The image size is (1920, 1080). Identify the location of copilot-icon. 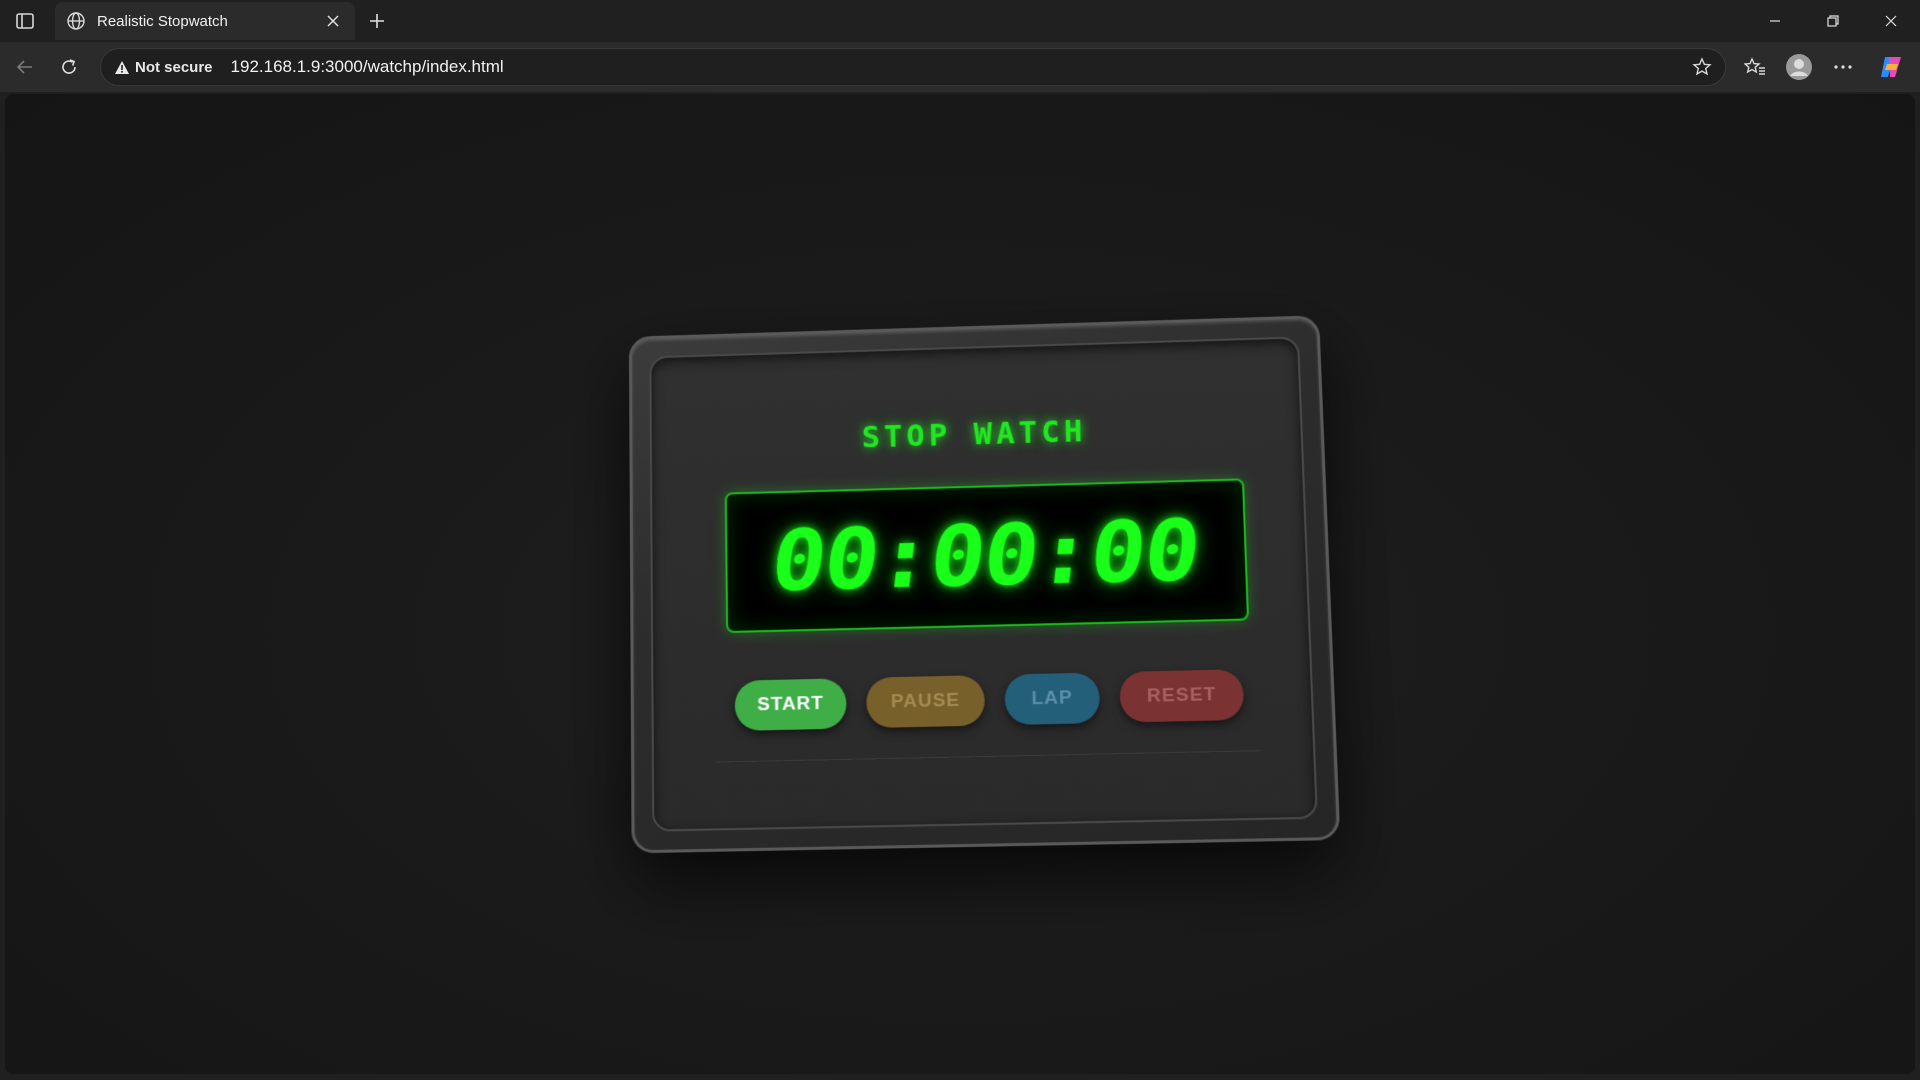
(1891, 67).